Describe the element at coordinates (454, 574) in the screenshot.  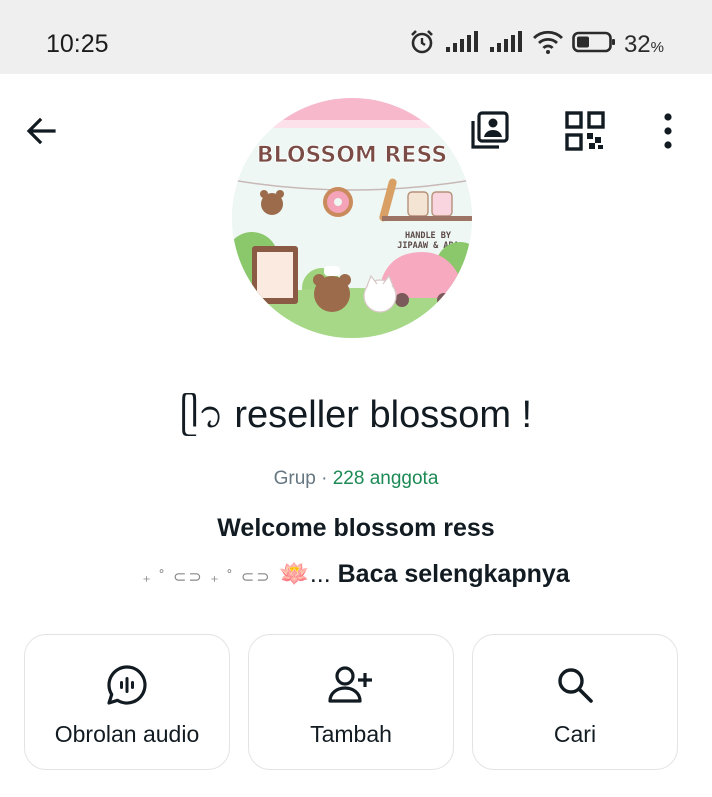
I see `read-more-link: Baca selengkapnya` at that location.